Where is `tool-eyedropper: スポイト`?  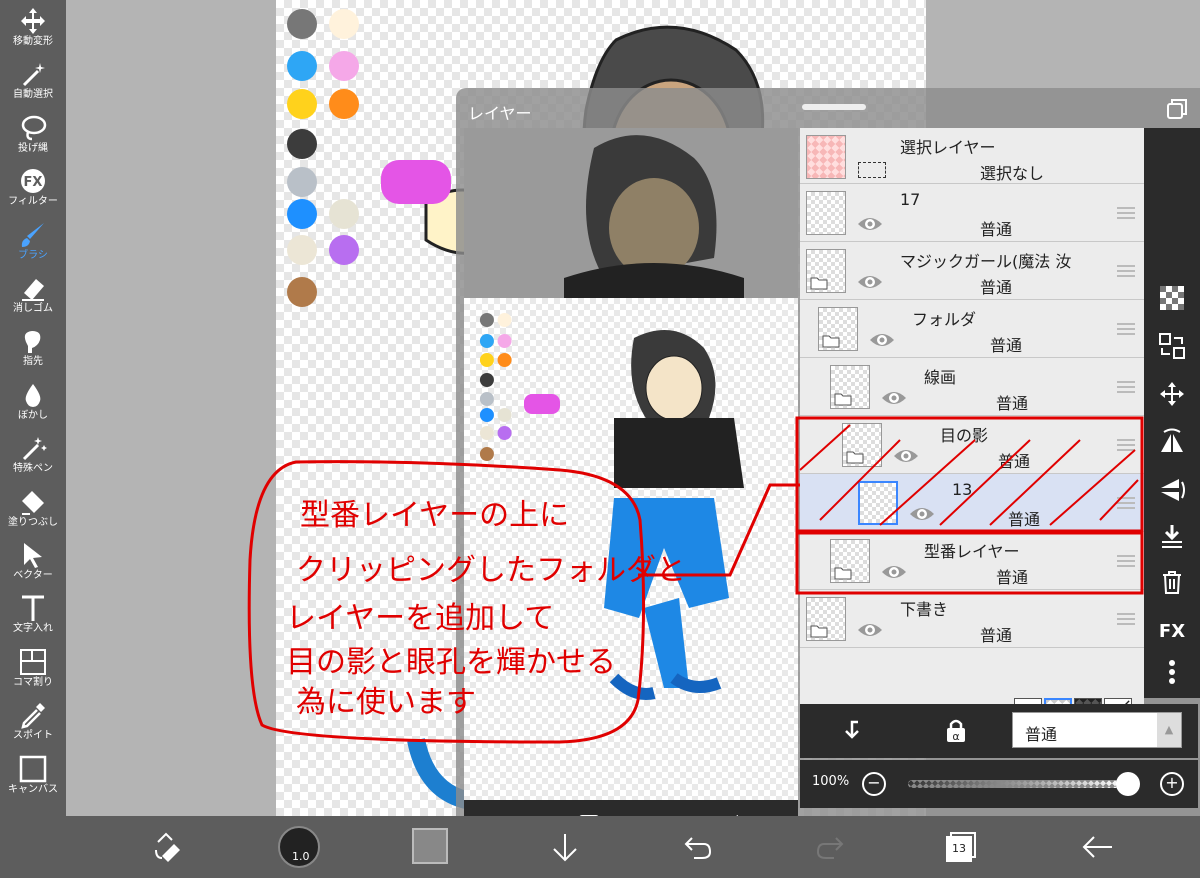
tool-eyedropper: スポイト is located at coordinates (33, 725).